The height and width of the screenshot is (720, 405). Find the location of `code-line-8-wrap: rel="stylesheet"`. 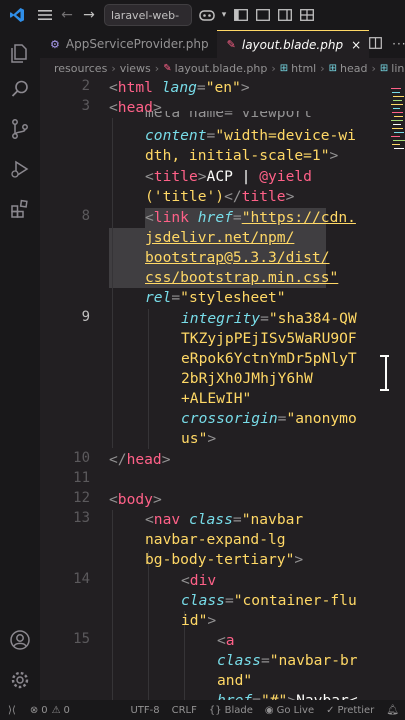

code-line-8-wrap: rel="stylesheet" is located at coordinates (215, 297).